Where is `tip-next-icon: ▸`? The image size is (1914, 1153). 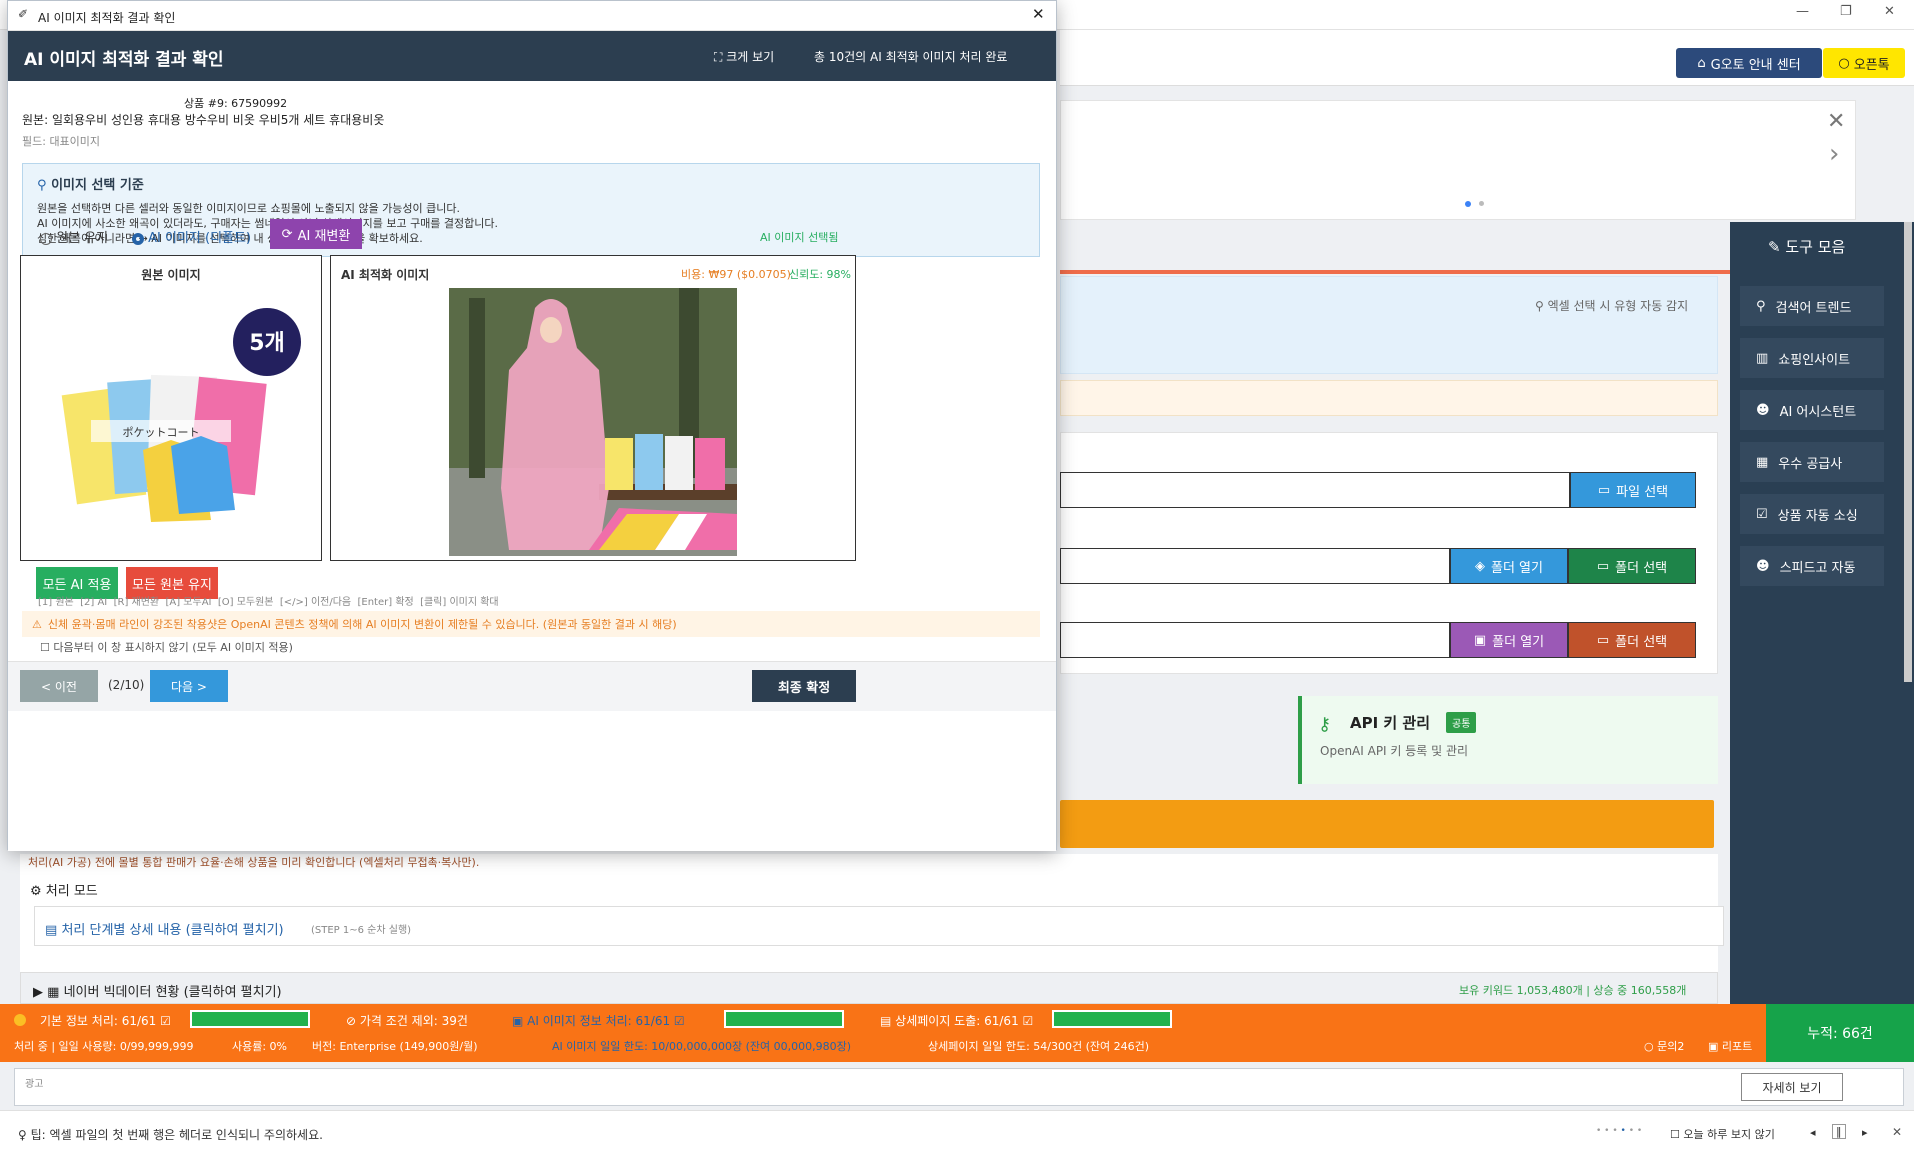 tip-next-icon: ▸ is located at coordinates (1865, 1132).